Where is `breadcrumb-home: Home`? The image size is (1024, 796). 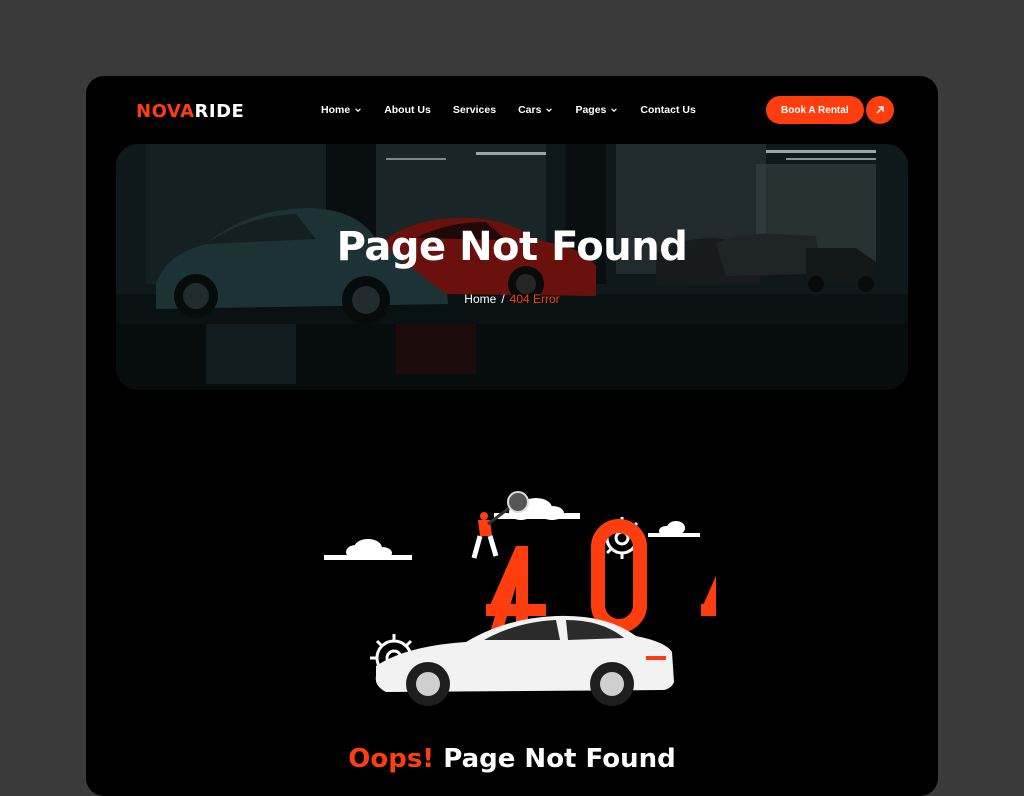 breadcrumb-home: Home is located at coordinates (480, 299).